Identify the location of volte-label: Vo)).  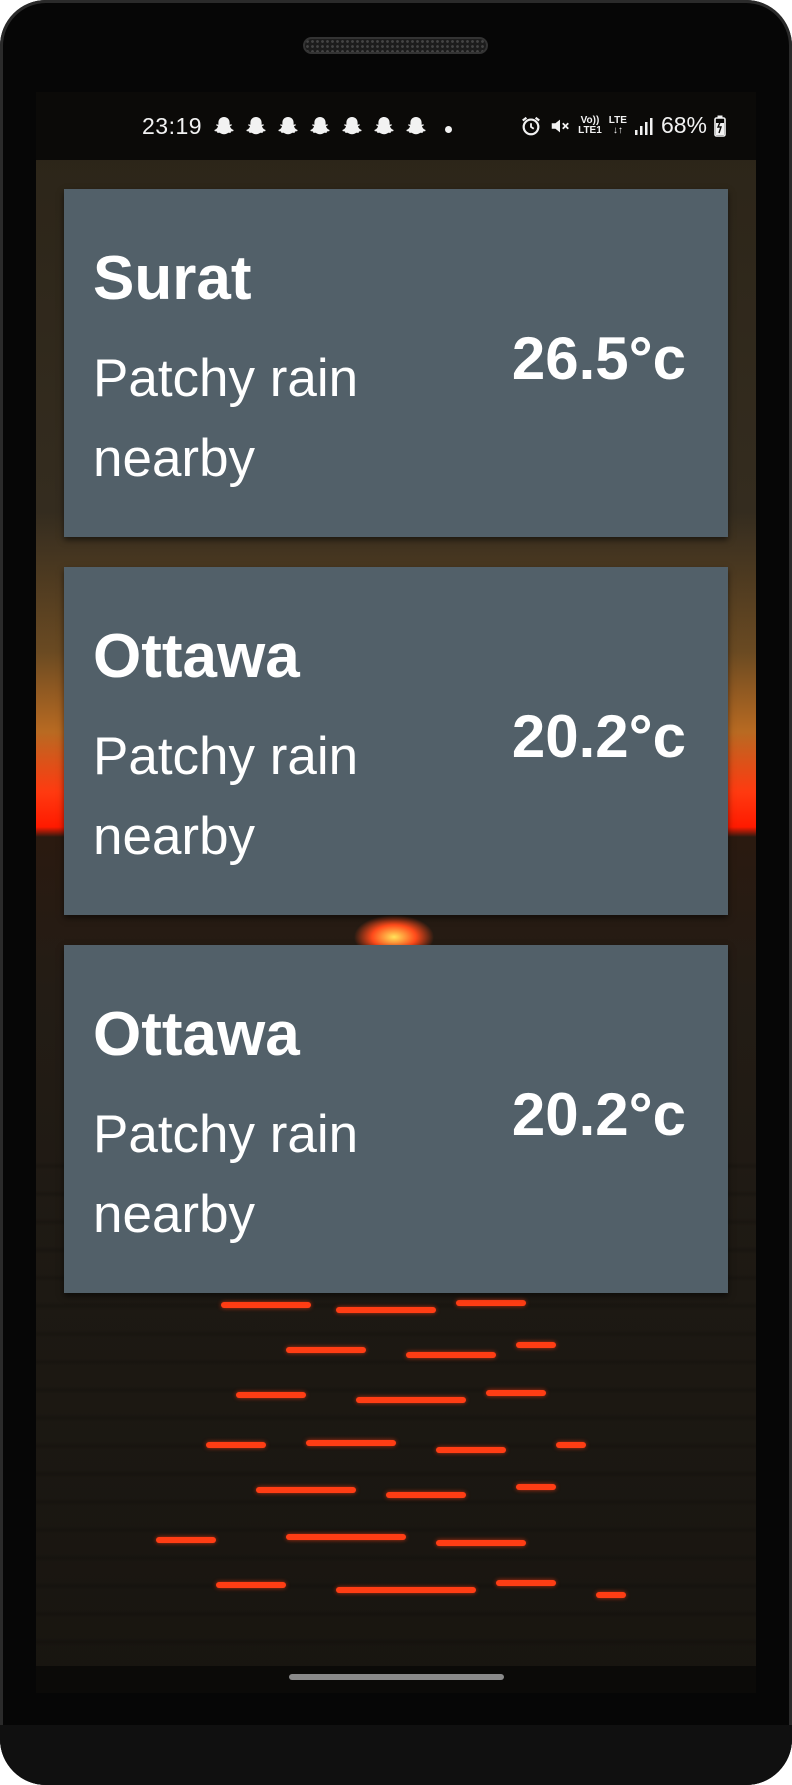
(590, 120).